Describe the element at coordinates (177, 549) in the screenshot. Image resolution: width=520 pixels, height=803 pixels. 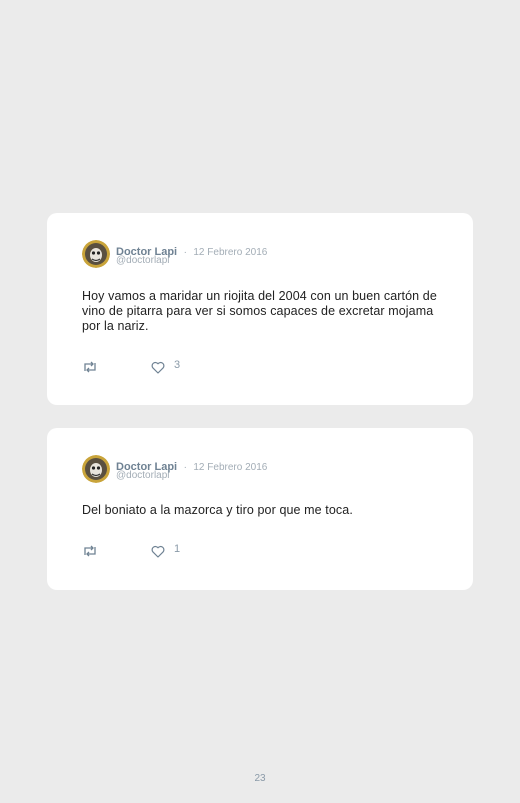
I see `like-count: 1` at that location.